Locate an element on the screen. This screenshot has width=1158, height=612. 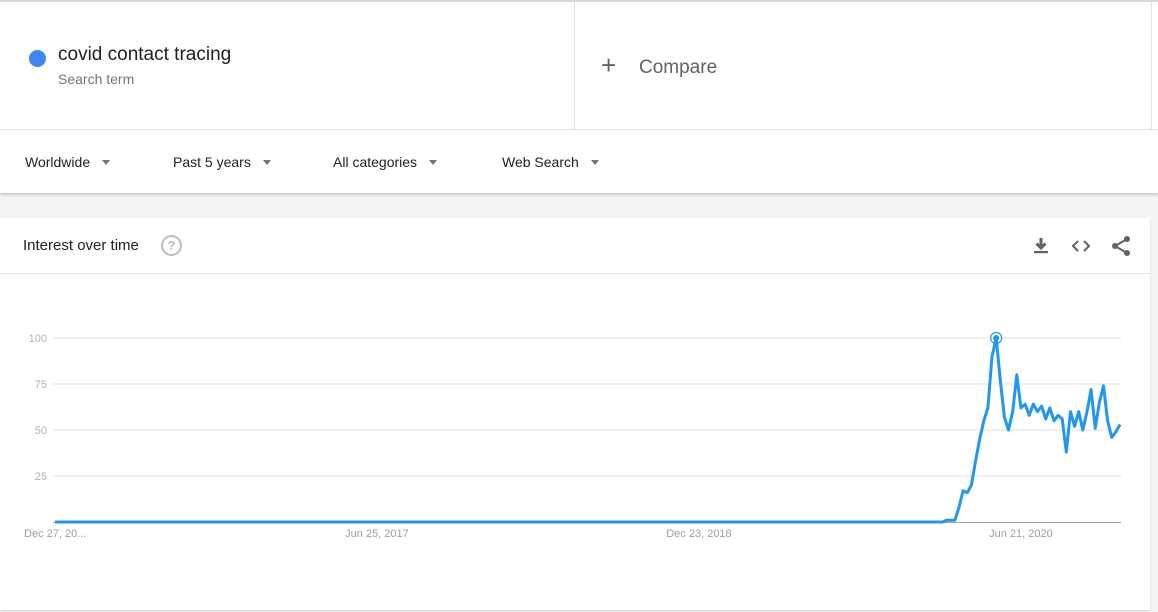
filter-category-dropdown: All categories is located at coordinates (385, 162).